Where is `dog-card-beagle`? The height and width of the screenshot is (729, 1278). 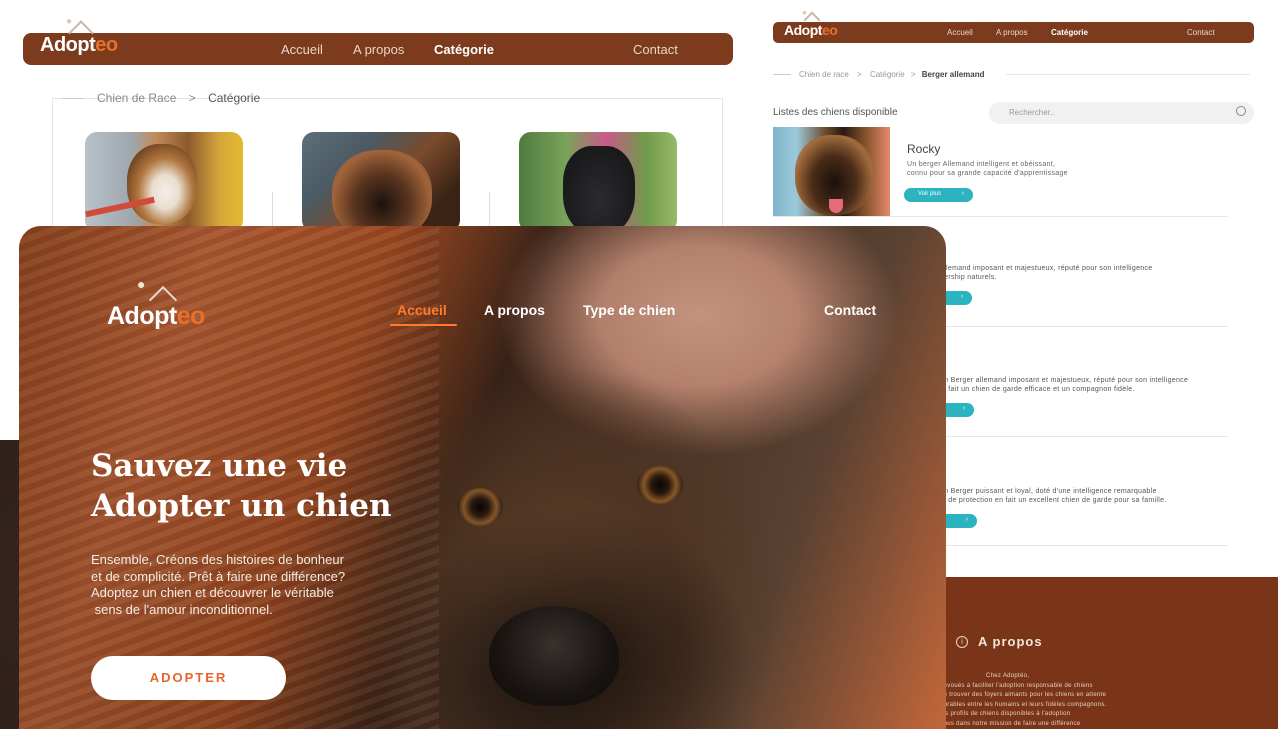 dog-card-beagle is located at coordinates (164, 182).